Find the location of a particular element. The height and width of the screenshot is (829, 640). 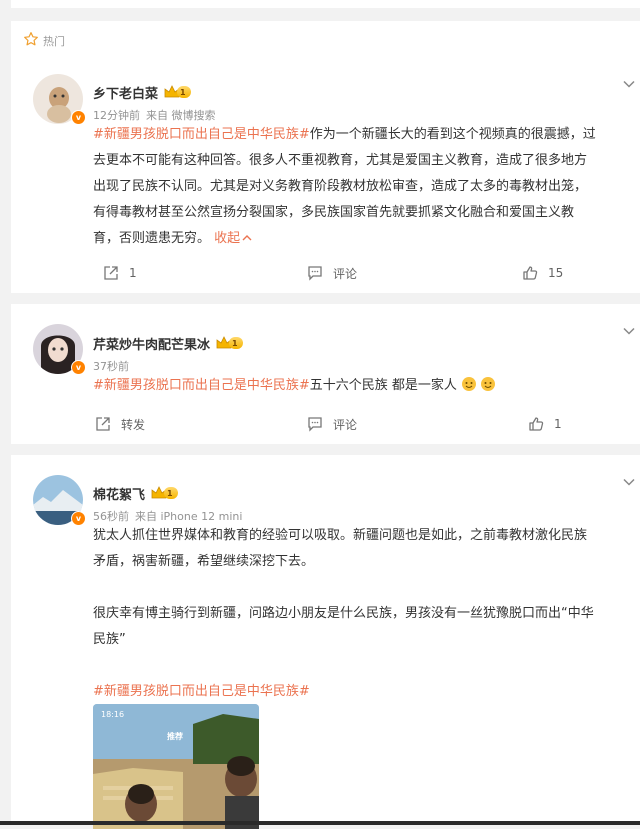

timestamp: 12分钟前 is located at coordinates (116, 115).